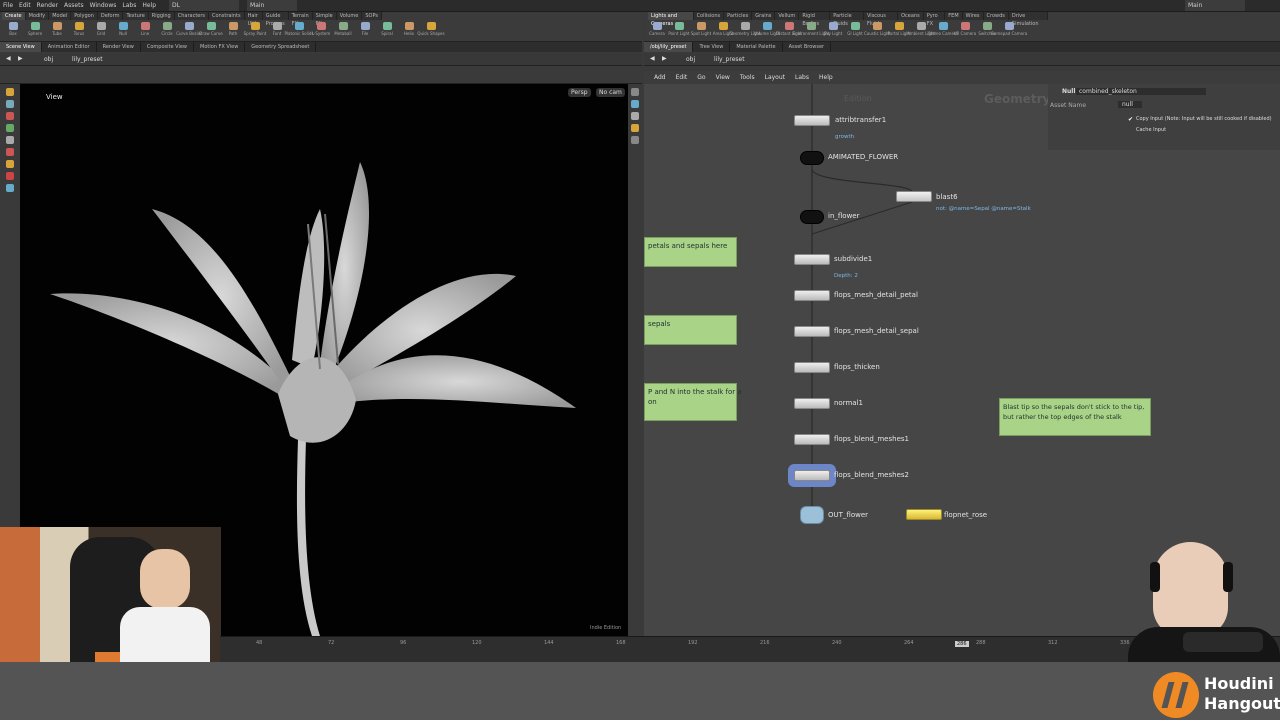 This screenshot has height=720, width=1280. I want to click on shelf-tab: Guide Process, so click(276, 19).